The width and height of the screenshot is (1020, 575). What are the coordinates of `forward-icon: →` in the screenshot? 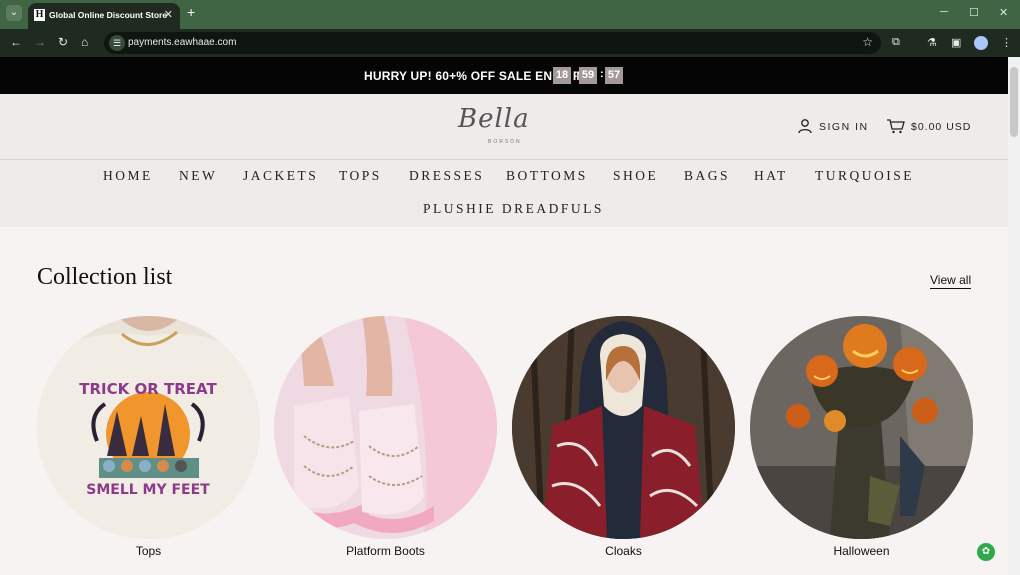 It's located at (40, 42).